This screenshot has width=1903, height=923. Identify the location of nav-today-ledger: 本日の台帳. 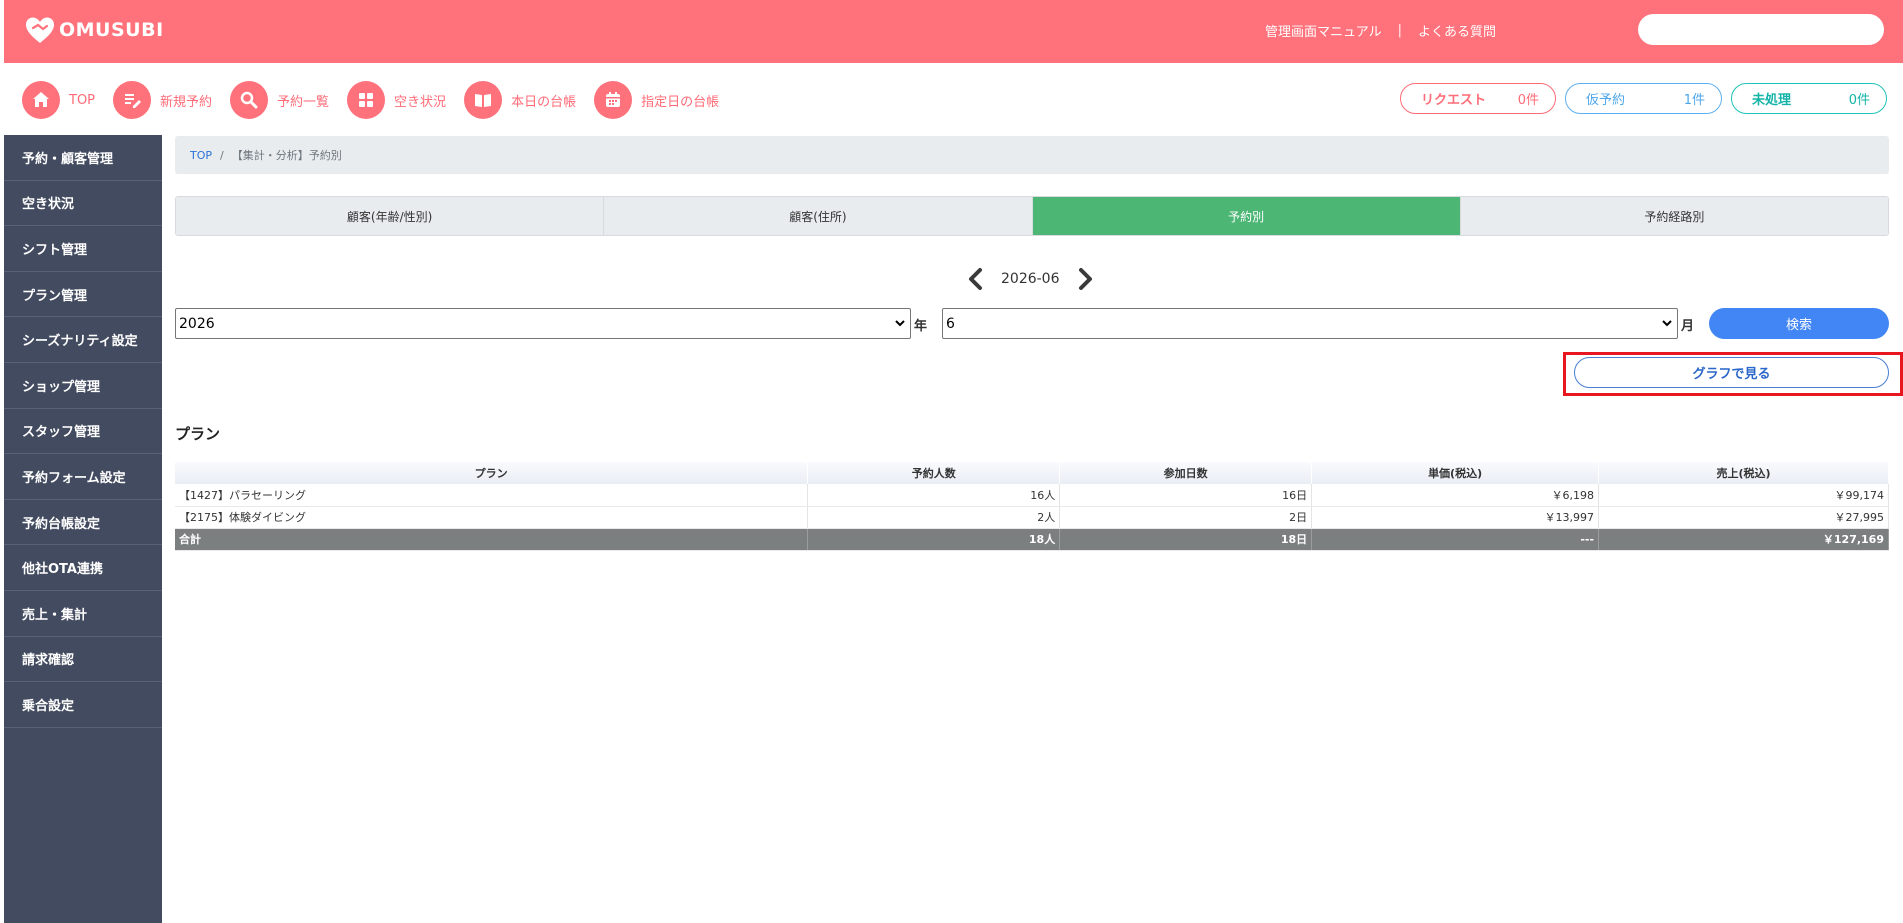
(520, 100).